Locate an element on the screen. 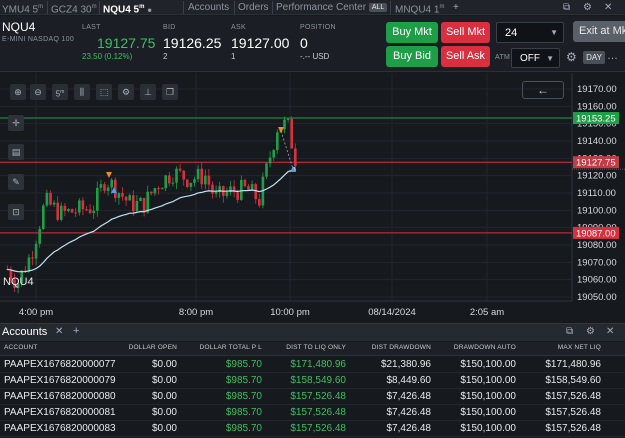  accounts-tab: Accounts is located at coordinates (24, 332).